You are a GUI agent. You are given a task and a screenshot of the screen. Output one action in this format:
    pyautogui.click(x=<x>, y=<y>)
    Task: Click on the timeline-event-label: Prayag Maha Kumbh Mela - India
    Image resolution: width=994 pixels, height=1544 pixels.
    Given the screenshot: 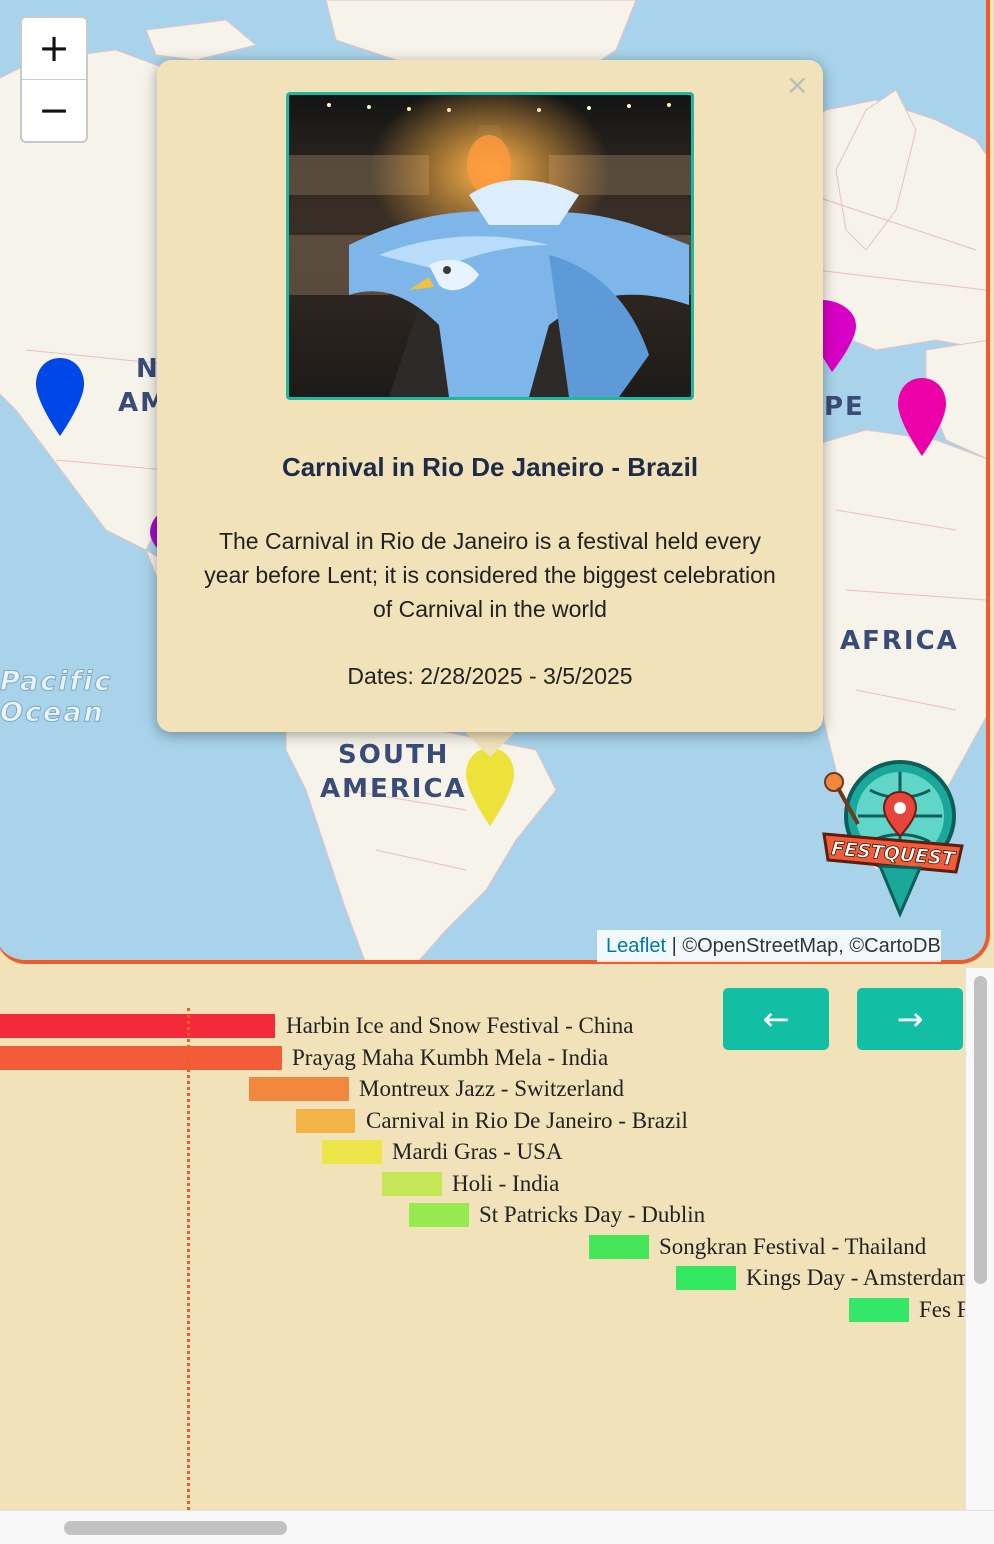 What is the action you would take?
    pyautogui.click(x=450, y=1058)
    